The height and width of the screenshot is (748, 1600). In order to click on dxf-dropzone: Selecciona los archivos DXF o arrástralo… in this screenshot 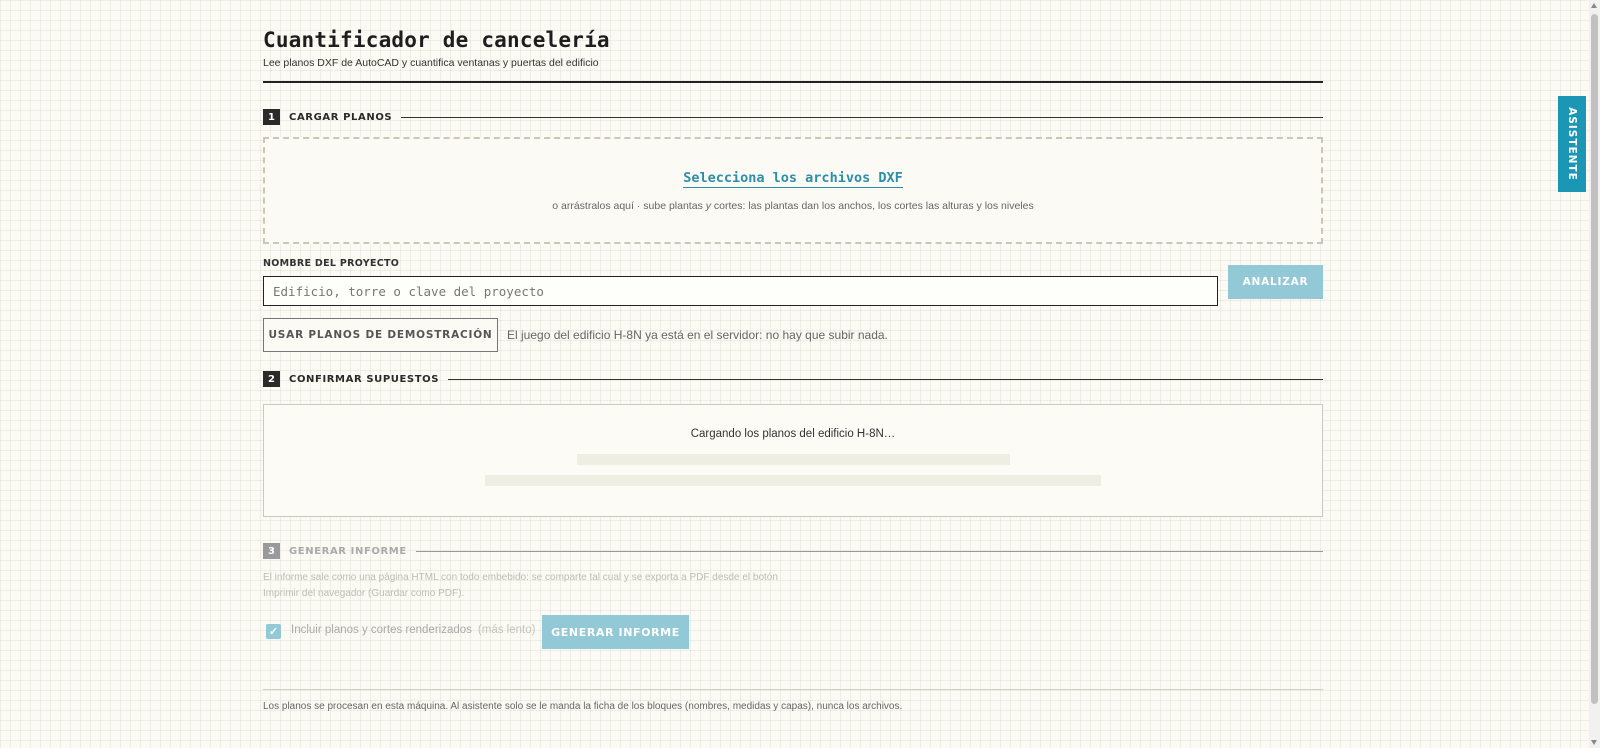, I will do `click(793, 190)`.